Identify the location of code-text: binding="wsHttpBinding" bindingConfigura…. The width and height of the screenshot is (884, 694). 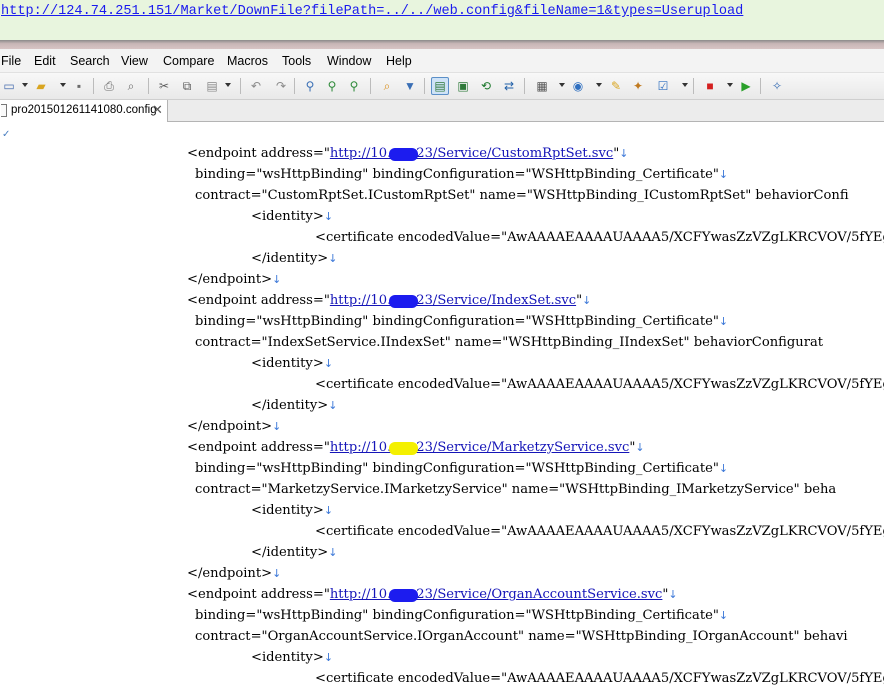
(457, 468).